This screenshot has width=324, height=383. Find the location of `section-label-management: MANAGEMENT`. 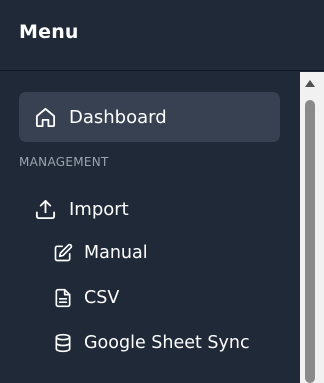

section-label-management: MANAGEMENT is located at coordinates (64, 162).